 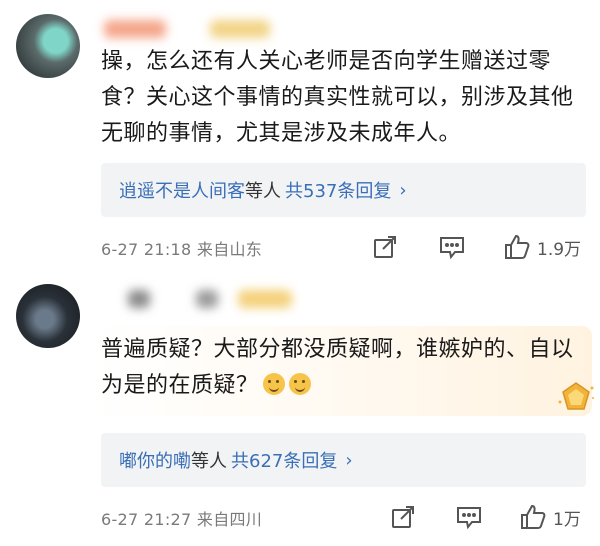 I want to click on like-button: 1万, so click(x=550, y=517).